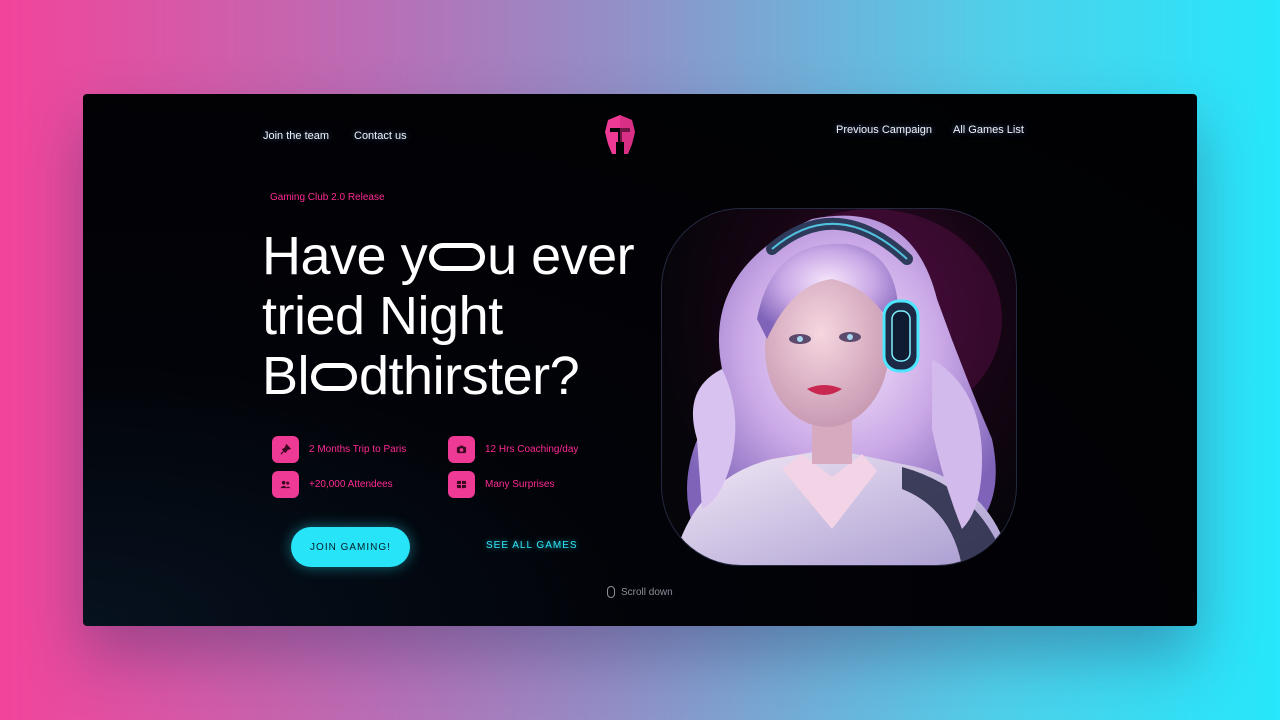 This screenshot has width=1280, height=720. What do you see at coordinates (358, 449) in the screenshot?
I see `feature-label: 2 Months Trip to Paris` at bounding box center [358, 449].